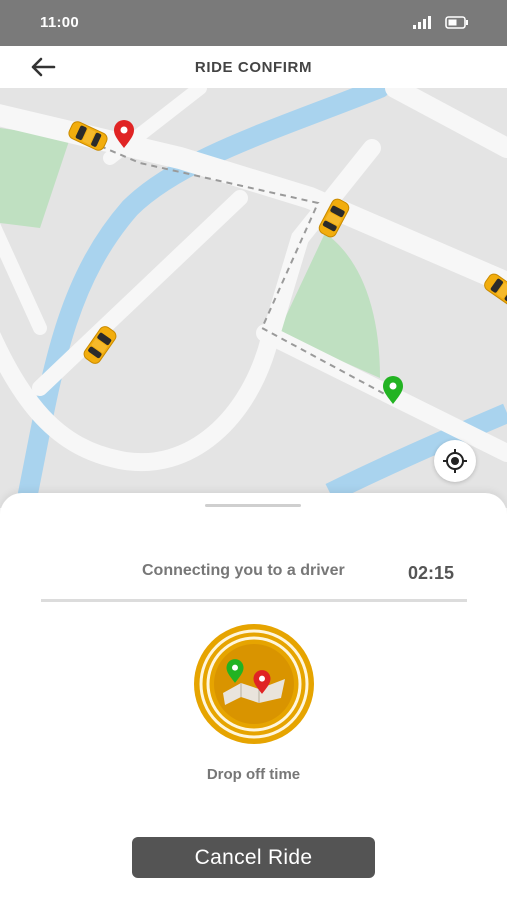  What do you see at coordinates (253, 23) in the screenshot?
I see `status-bar: 11:00` at bounding box center [253, 23].